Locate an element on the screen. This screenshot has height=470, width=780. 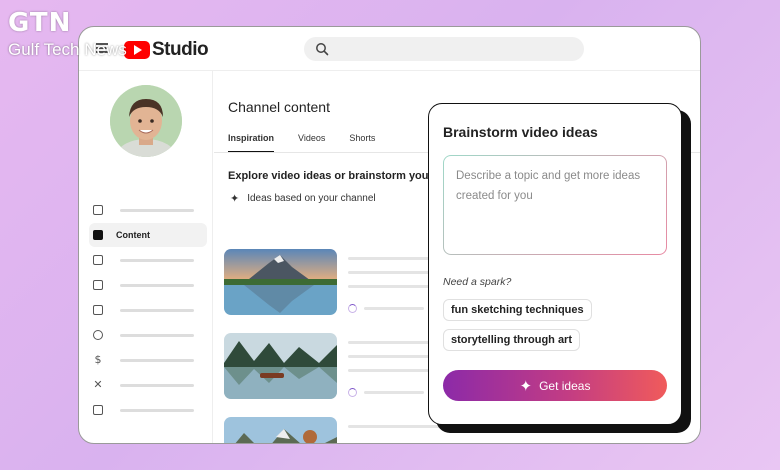
sidebar: Content $ ✕ is located at coordinates (146, 257).